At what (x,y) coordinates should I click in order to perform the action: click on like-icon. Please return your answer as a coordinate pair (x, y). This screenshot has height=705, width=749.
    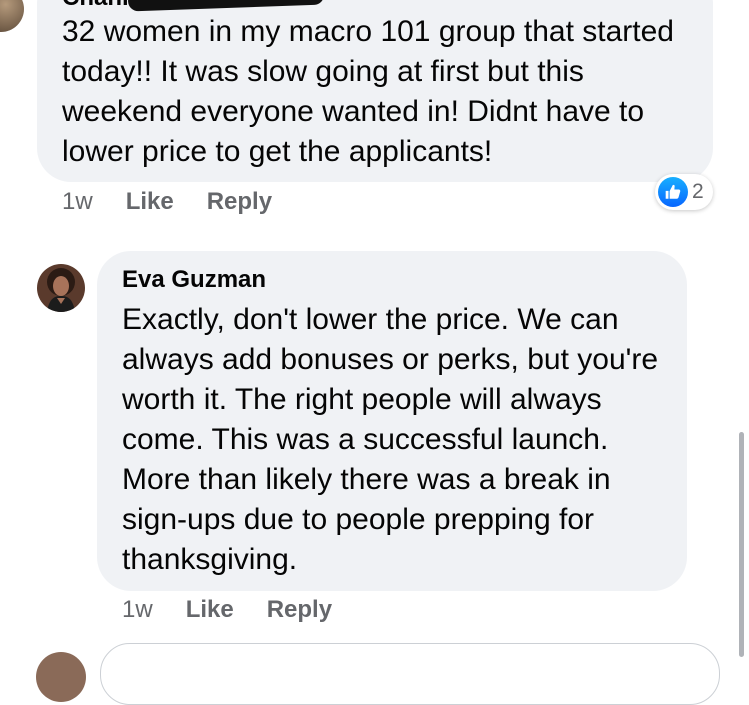
    Looking at the image, I should click on (673, 192).